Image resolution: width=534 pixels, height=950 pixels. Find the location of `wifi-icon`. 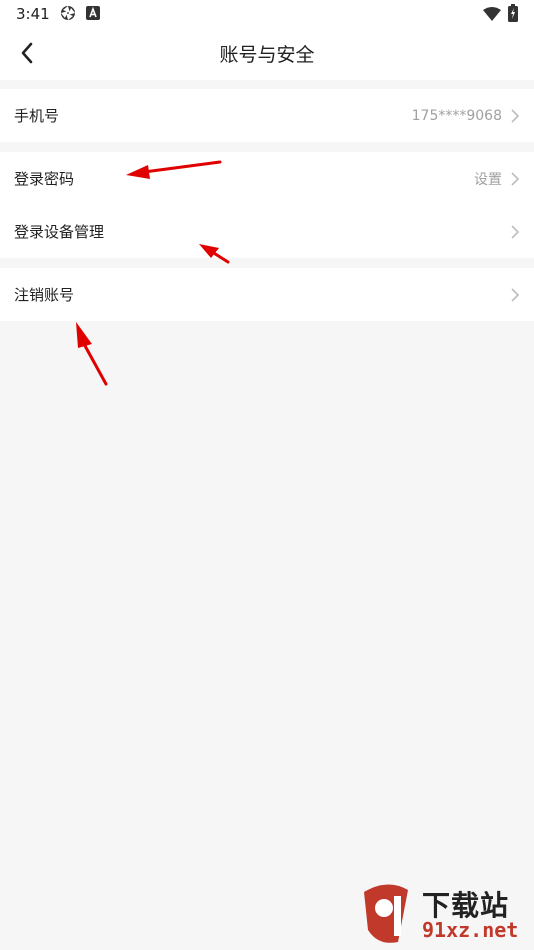

wifi-icon is located at coordinates (492, 15).